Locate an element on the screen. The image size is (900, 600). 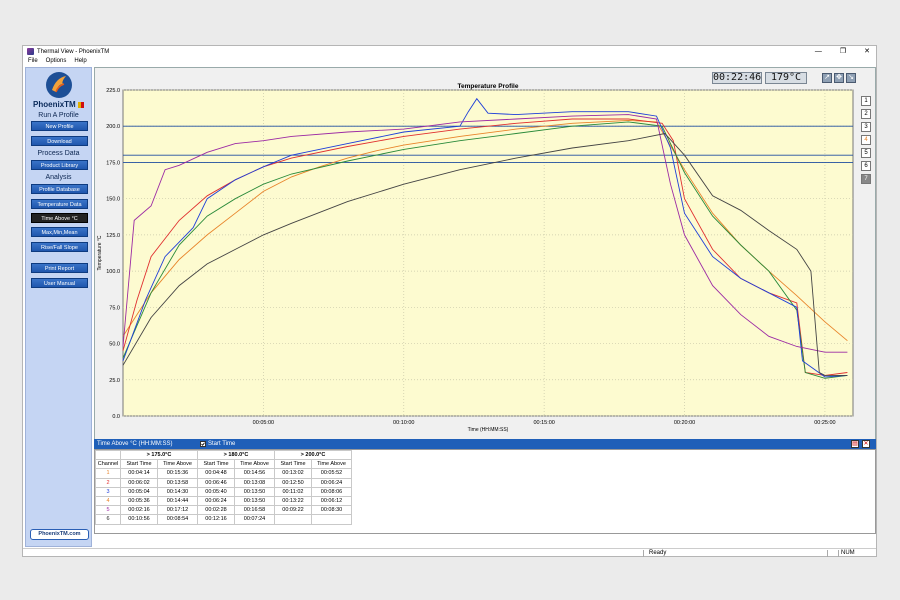
process-data-header: Process Data is located at coordinates (58, 153).